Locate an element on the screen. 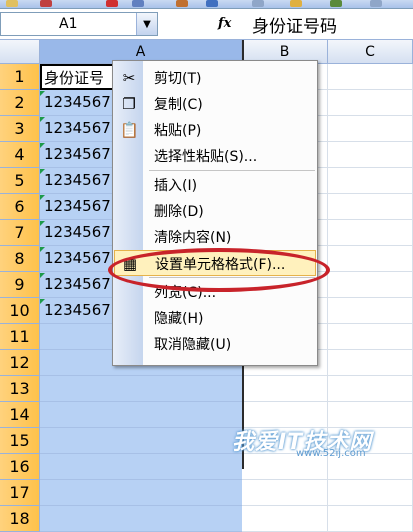 This screenshot has height=532, width=413. row-header-4: 4 is located at coordinates (20, 155).